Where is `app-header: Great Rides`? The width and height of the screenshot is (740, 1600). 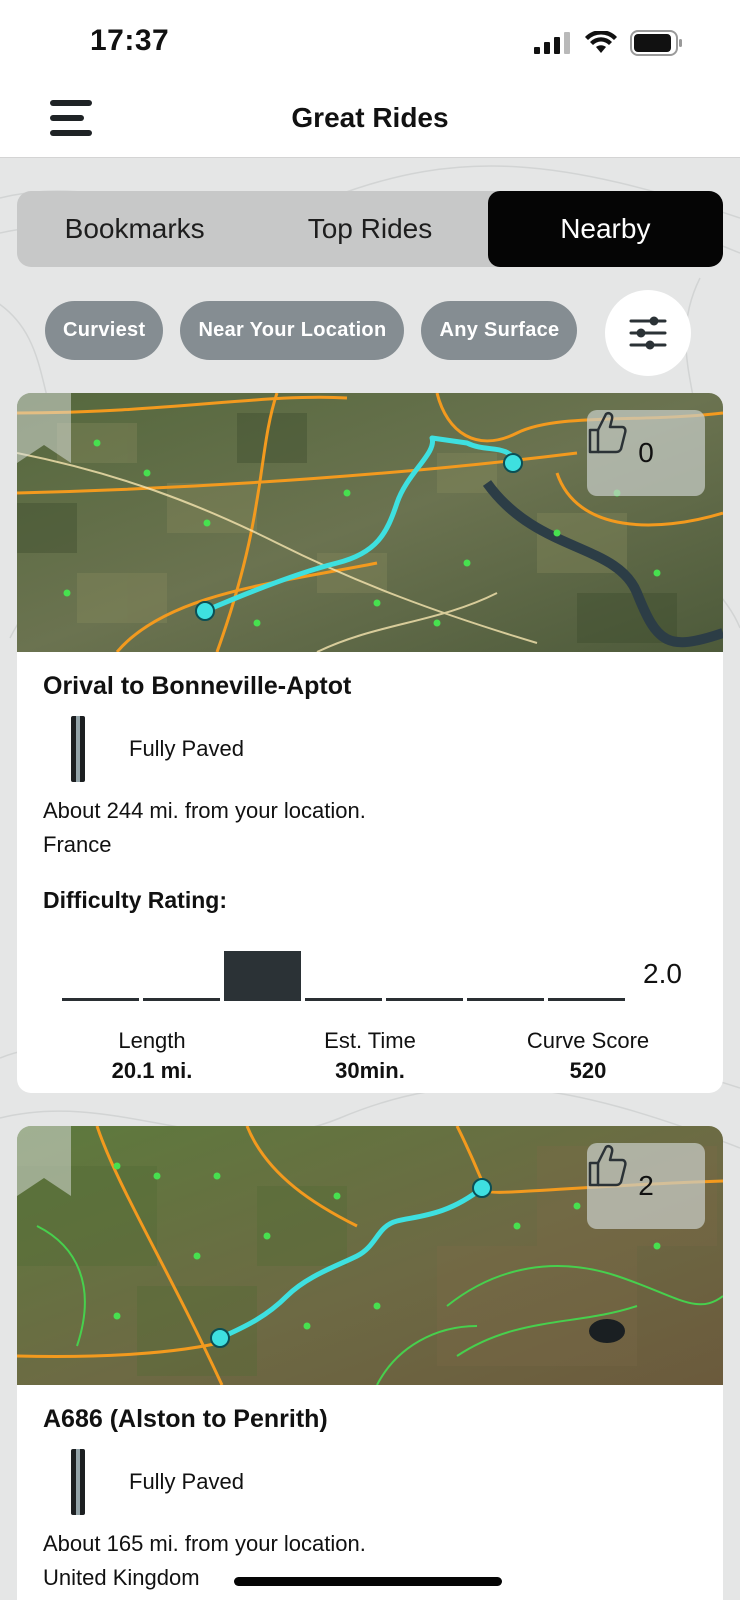
app-header: Great Rides is located at coordinates (370, 119).